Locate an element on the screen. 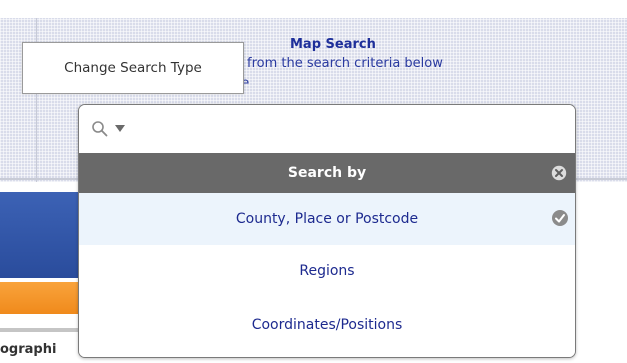 The image size is (627, 363). option-label: Coordinates/Positions is located at coordinates (327, 325).